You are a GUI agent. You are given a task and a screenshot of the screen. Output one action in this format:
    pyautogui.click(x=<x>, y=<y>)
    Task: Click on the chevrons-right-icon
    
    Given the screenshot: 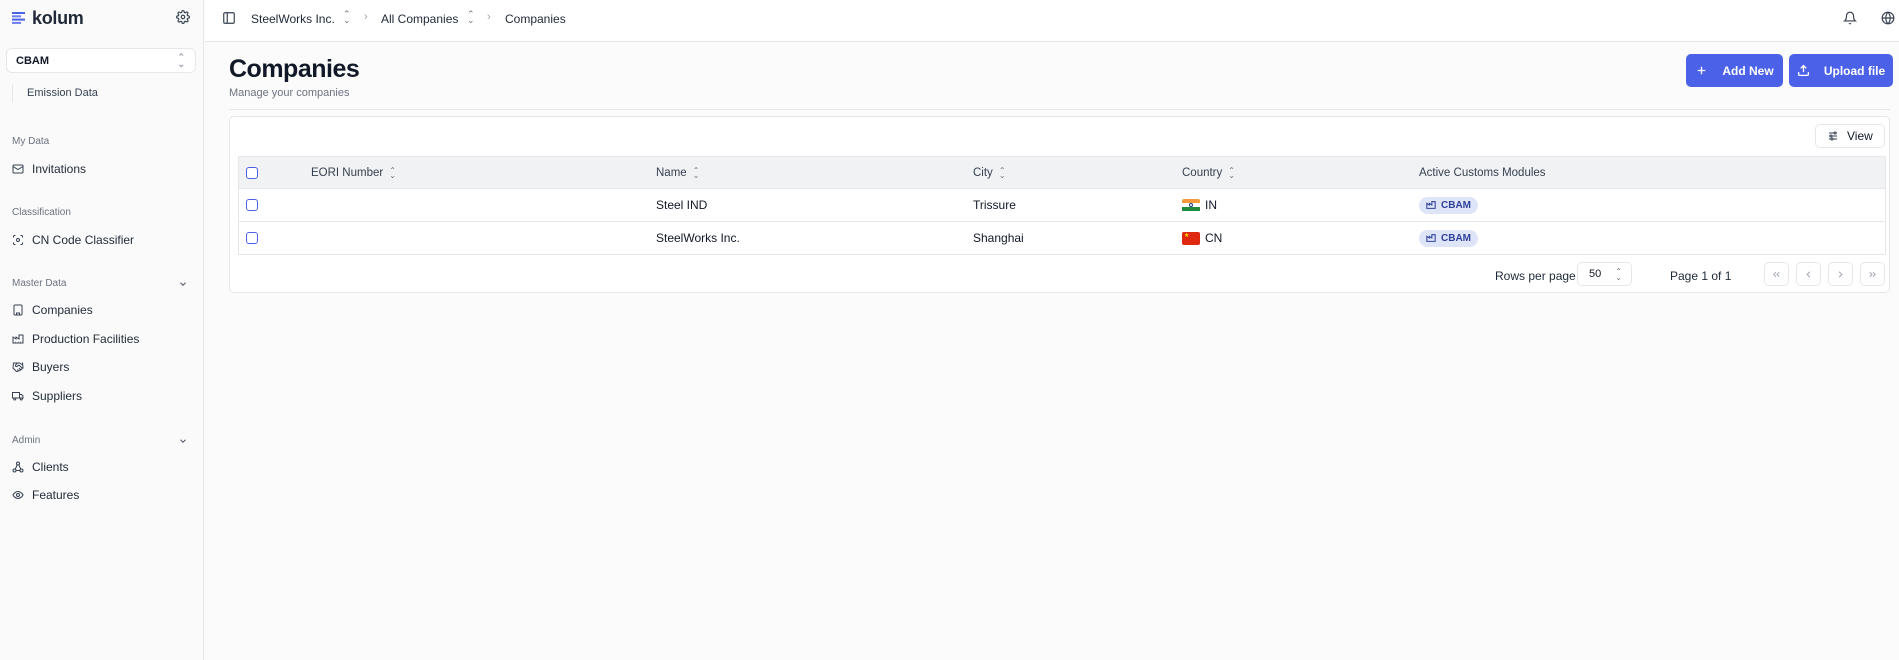 What is the action you would take?
    pyautogui.click(x=1872, y=274)
    